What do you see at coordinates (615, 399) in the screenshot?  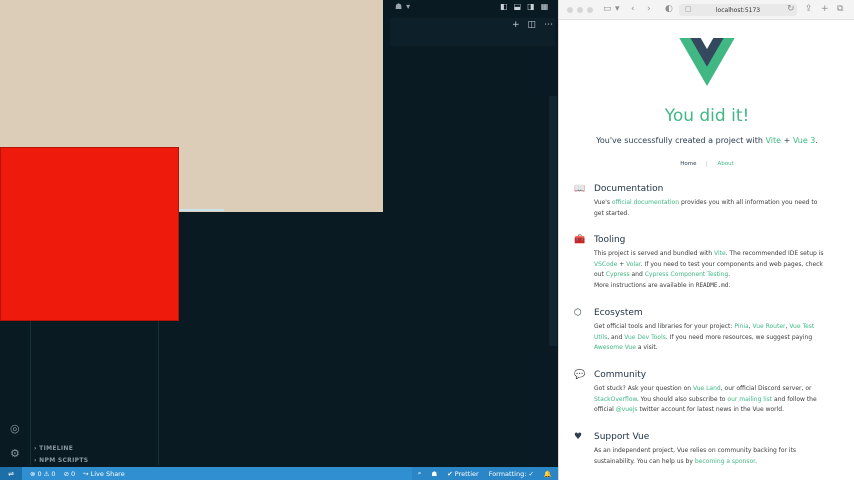 I see `stackoverflow-link: StackOverflow` at bounding box center [615, 399].